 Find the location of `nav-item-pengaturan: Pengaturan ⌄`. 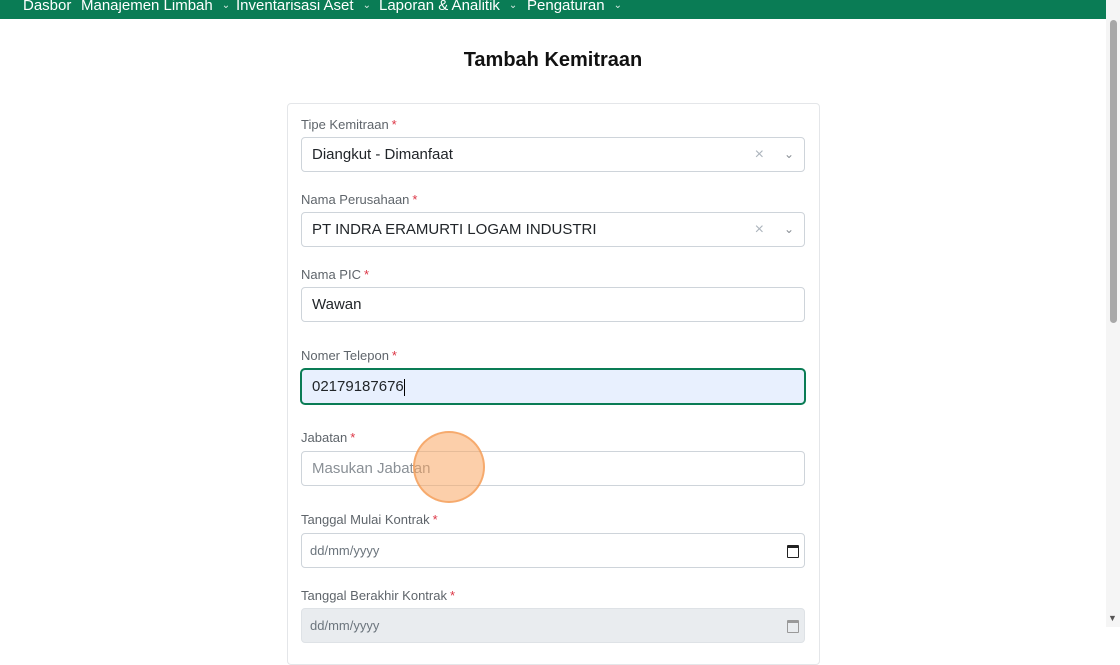

nav-item-pengaturan: Pengaturan ⌄ is located at coordinates (574, 8).